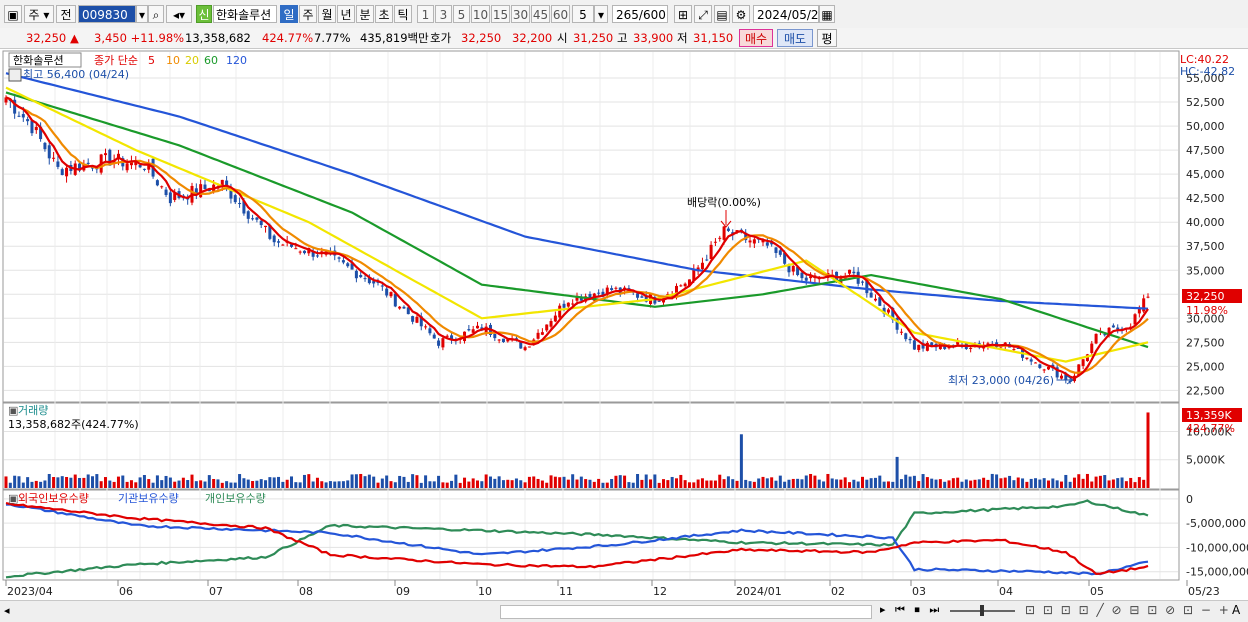 Image resolution: width=1248 pixels, height=622 pixels. I want to click on period-tab-0: 일, so click(289, 14).